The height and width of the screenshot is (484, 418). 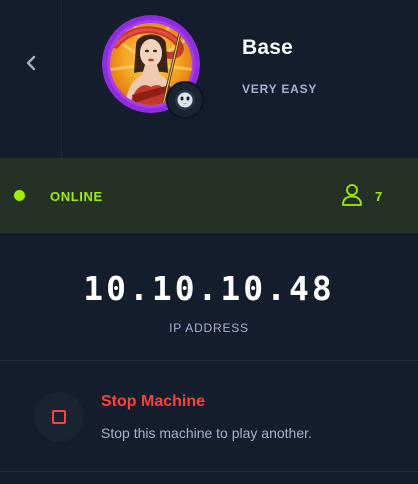 I want to click on stop-machine-description: Stop this machine to play another., so click(x=206, y=433).